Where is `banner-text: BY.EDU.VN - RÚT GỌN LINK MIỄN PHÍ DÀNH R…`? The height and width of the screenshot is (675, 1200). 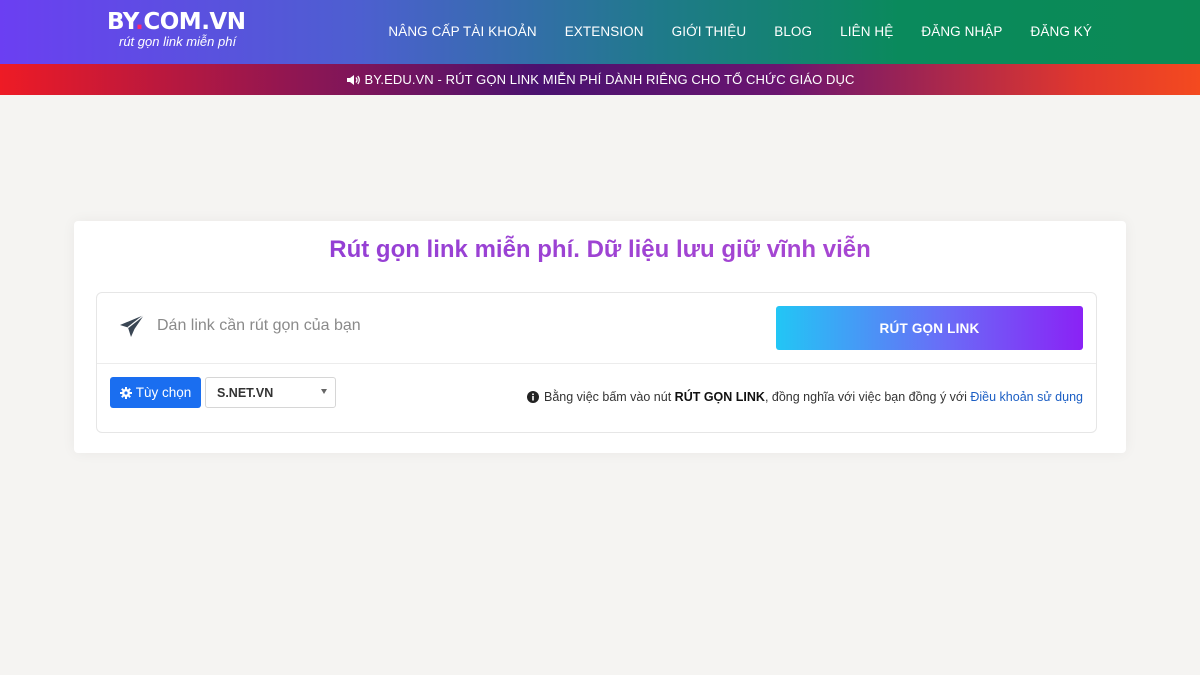 banner-text: BY.EDU.VN - RÚT GỌN LINK MIỄN PHÍ DÀNH R… is located at coordinates (609, 79).